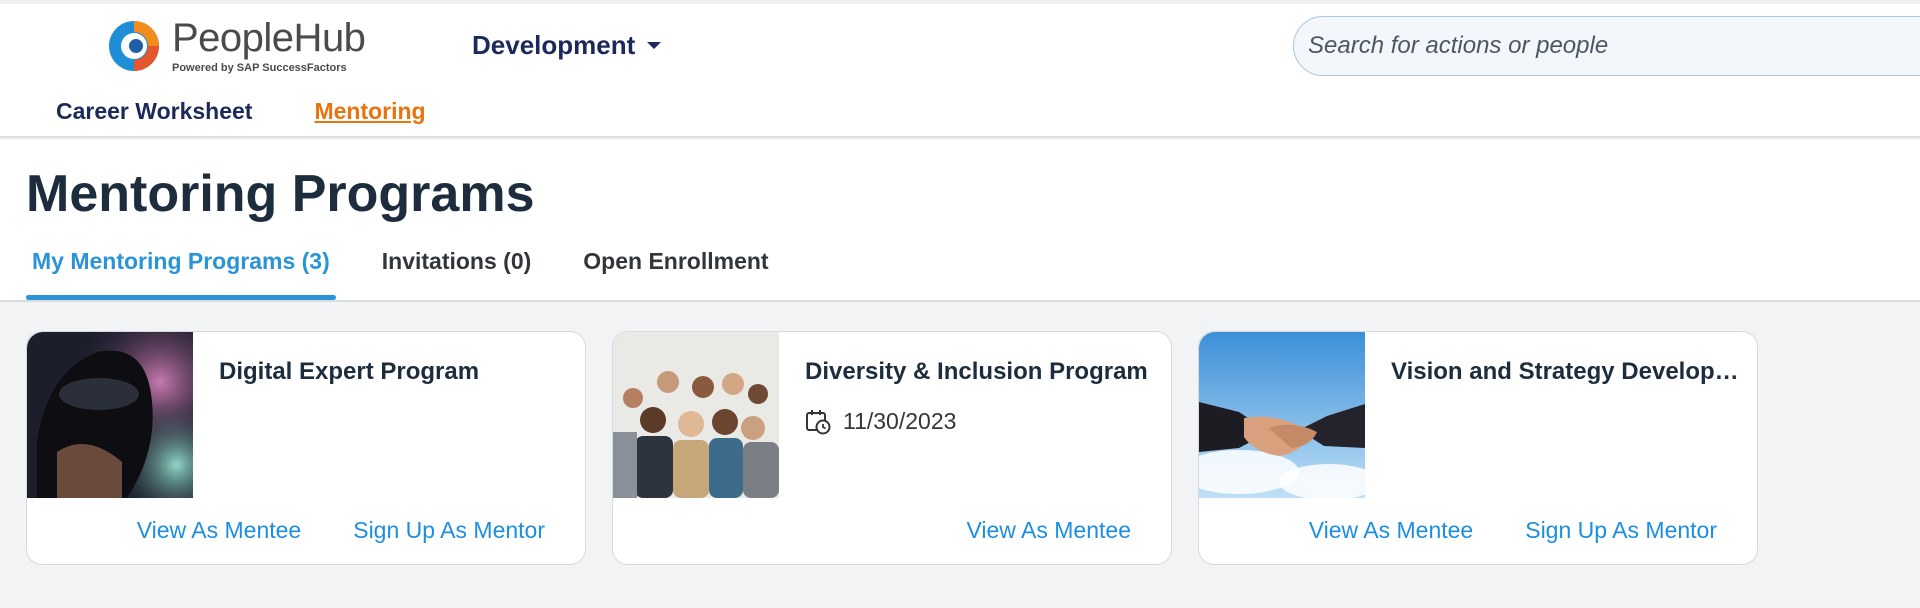 Image resolution: width=1920 pixels, height=608 pixels. Describe the element at coordinates (399, 372) in the screenshot. I see `program-title: Digital Expert Program` at that location.